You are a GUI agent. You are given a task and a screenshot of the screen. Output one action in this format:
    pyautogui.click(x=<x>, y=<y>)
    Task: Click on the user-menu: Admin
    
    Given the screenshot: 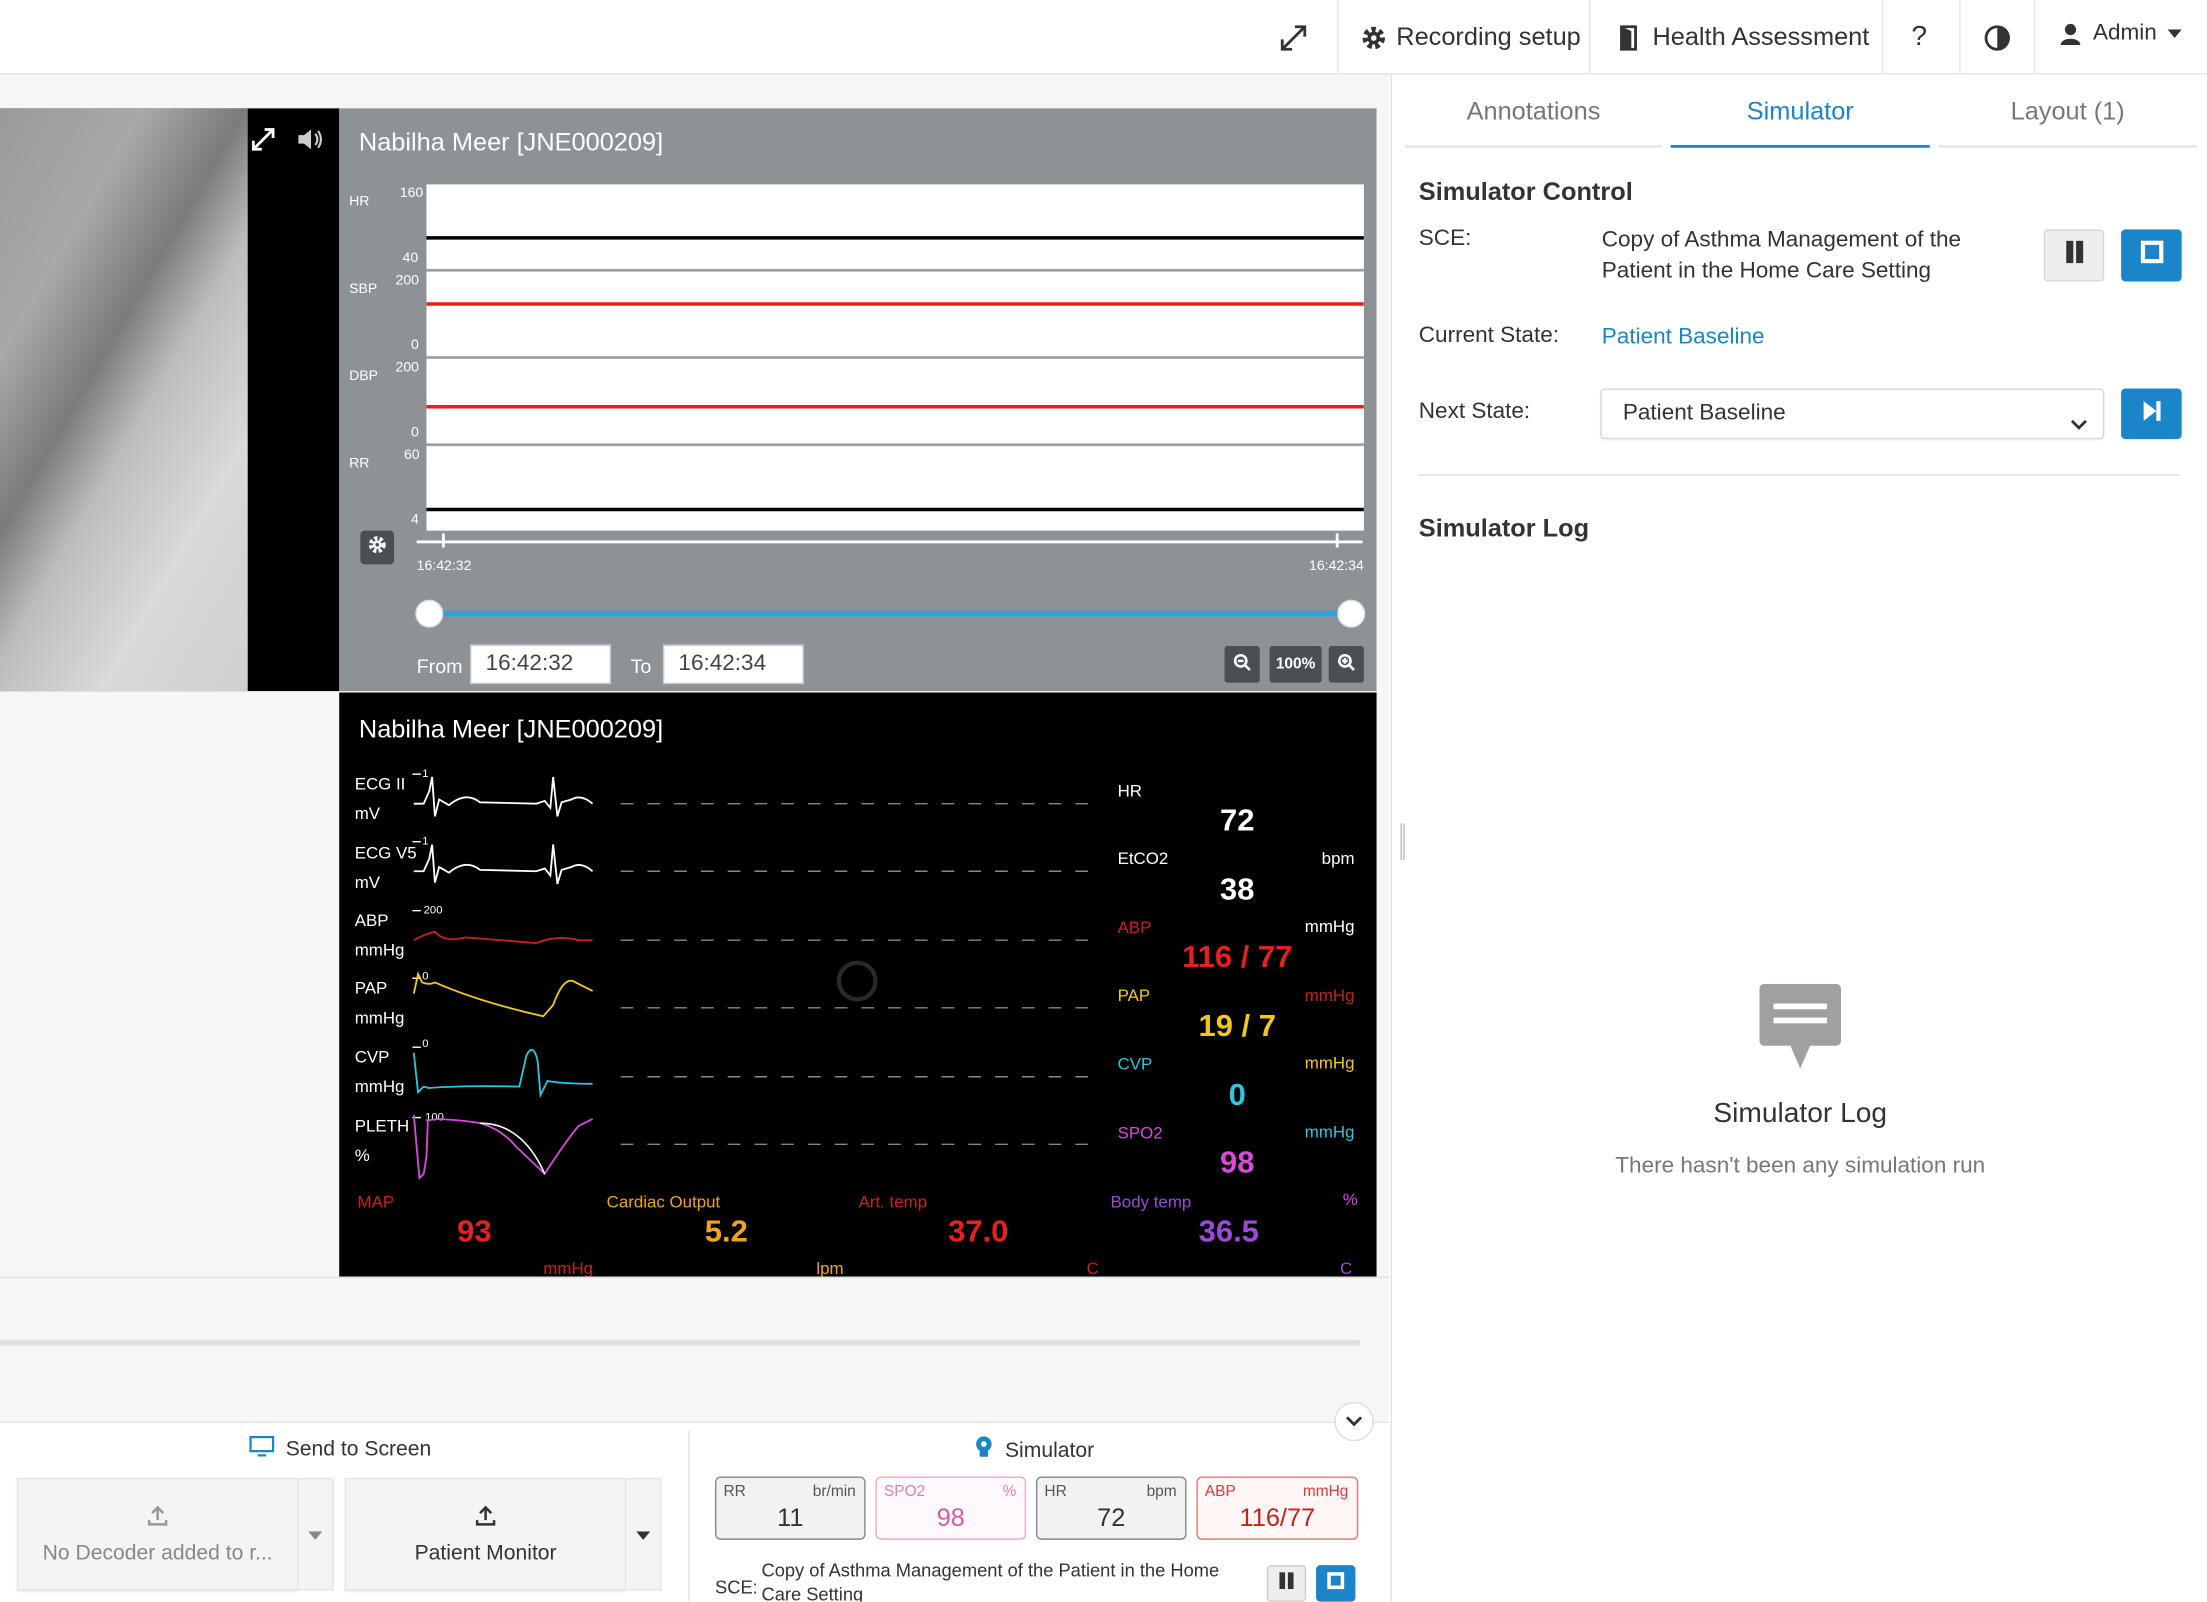 What is the action you would take?
    pyautogui.click(x=2121, y=35)
    